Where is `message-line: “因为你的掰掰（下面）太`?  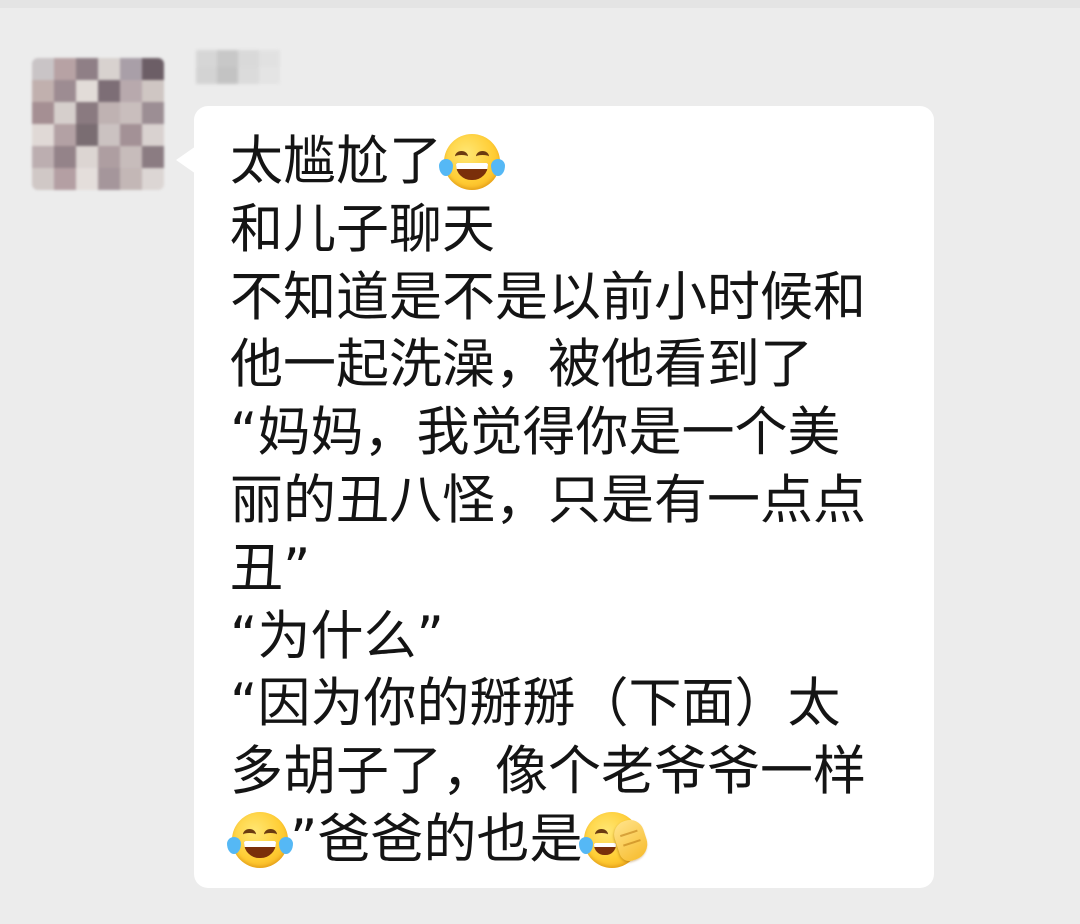
message-line: “因为你的掰掰（下面）太 is located at coordinates (575, 704).